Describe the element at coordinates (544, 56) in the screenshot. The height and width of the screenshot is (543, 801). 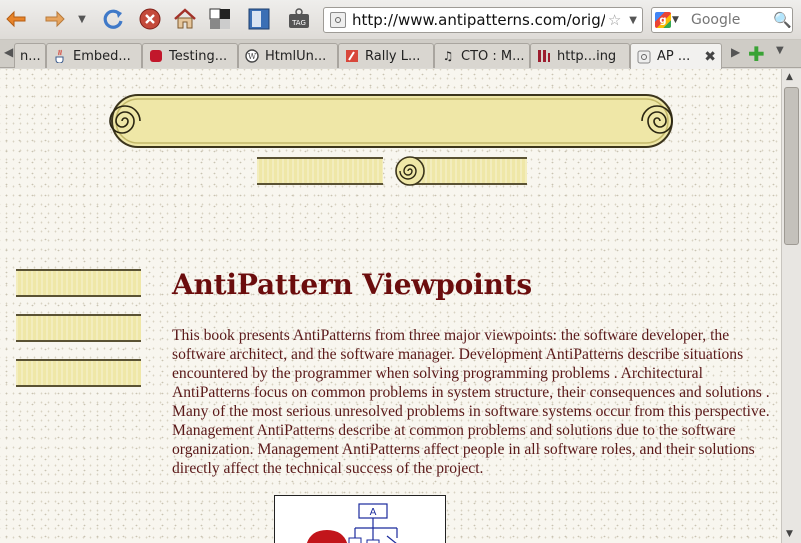
I see `red-stripes-icon` at that location.